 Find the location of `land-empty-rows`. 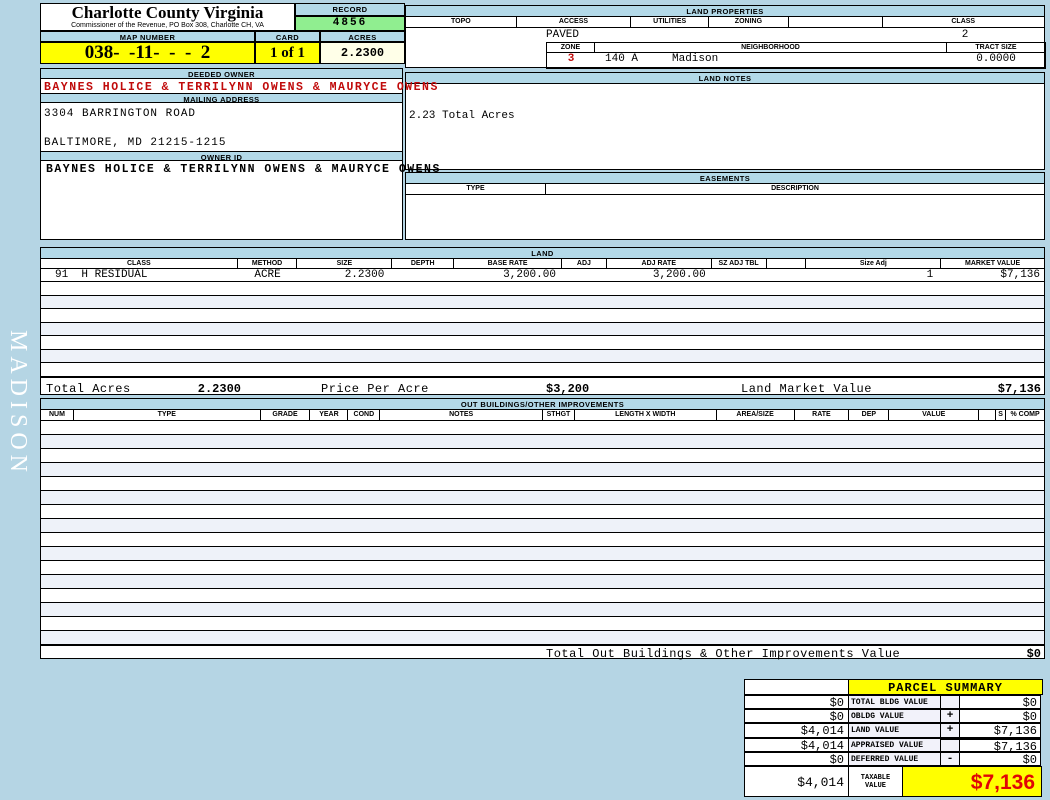

land-empty-rows is located at coordinates (542, 329).